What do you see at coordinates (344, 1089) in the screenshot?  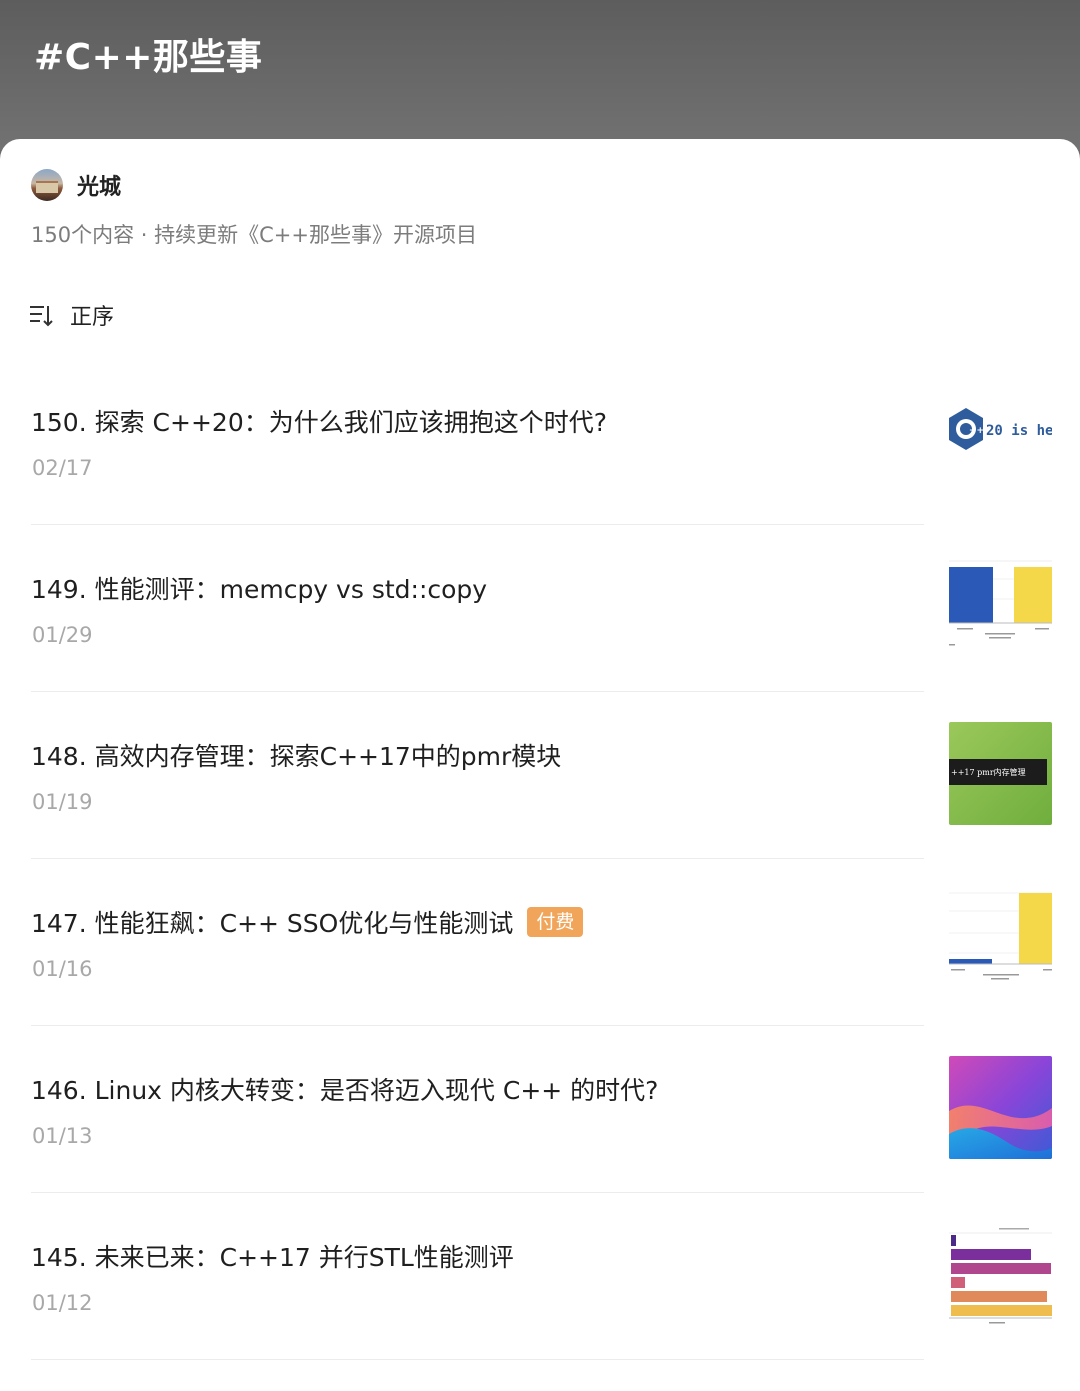 I see `article-title: 146. Linux 内核大转变：是否将迈入现代 C++ 的时代?` at bounding box center [344, 1089].